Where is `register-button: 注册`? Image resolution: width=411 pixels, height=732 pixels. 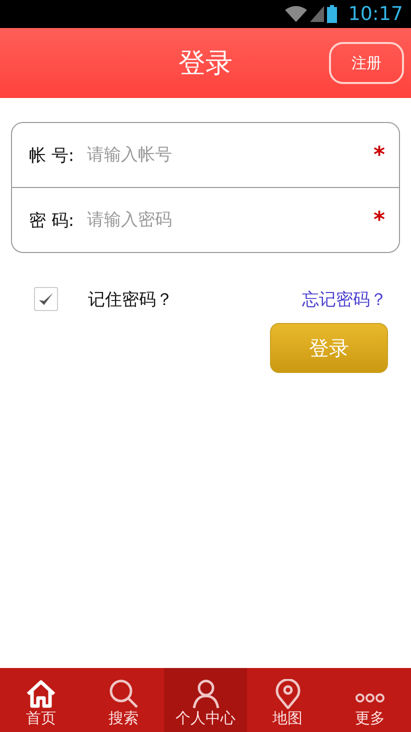 register-button: 注册 is located at coordinates (366, 63).